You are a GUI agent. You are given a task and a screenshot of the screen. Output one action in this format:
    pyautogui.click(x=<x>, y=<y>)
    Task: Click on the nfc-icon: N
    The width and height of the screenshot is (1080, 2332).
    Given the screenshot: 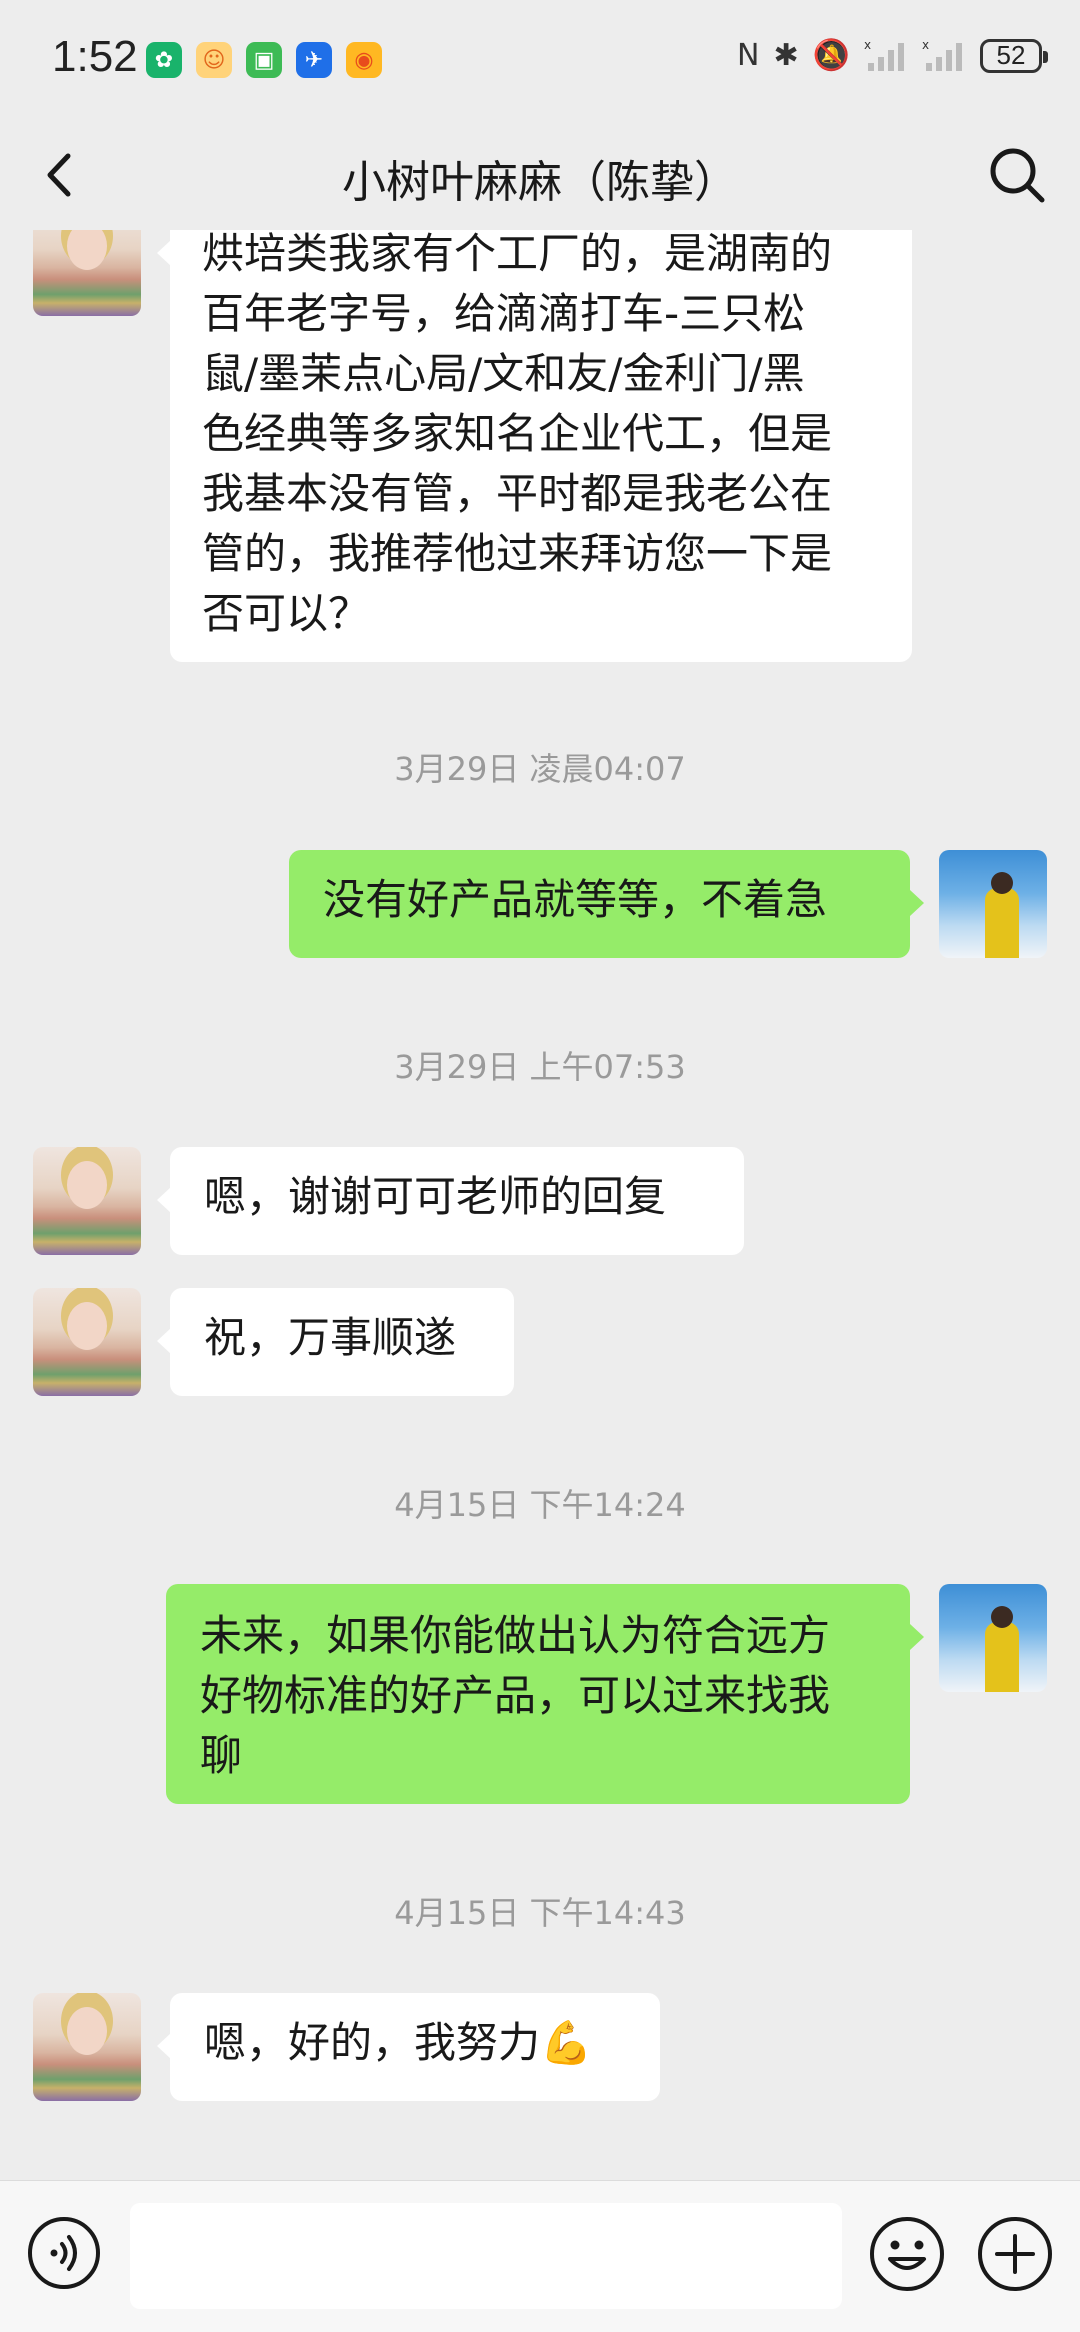 What is the action you would take?
    pyautogui.click(x=748, y=55)
    